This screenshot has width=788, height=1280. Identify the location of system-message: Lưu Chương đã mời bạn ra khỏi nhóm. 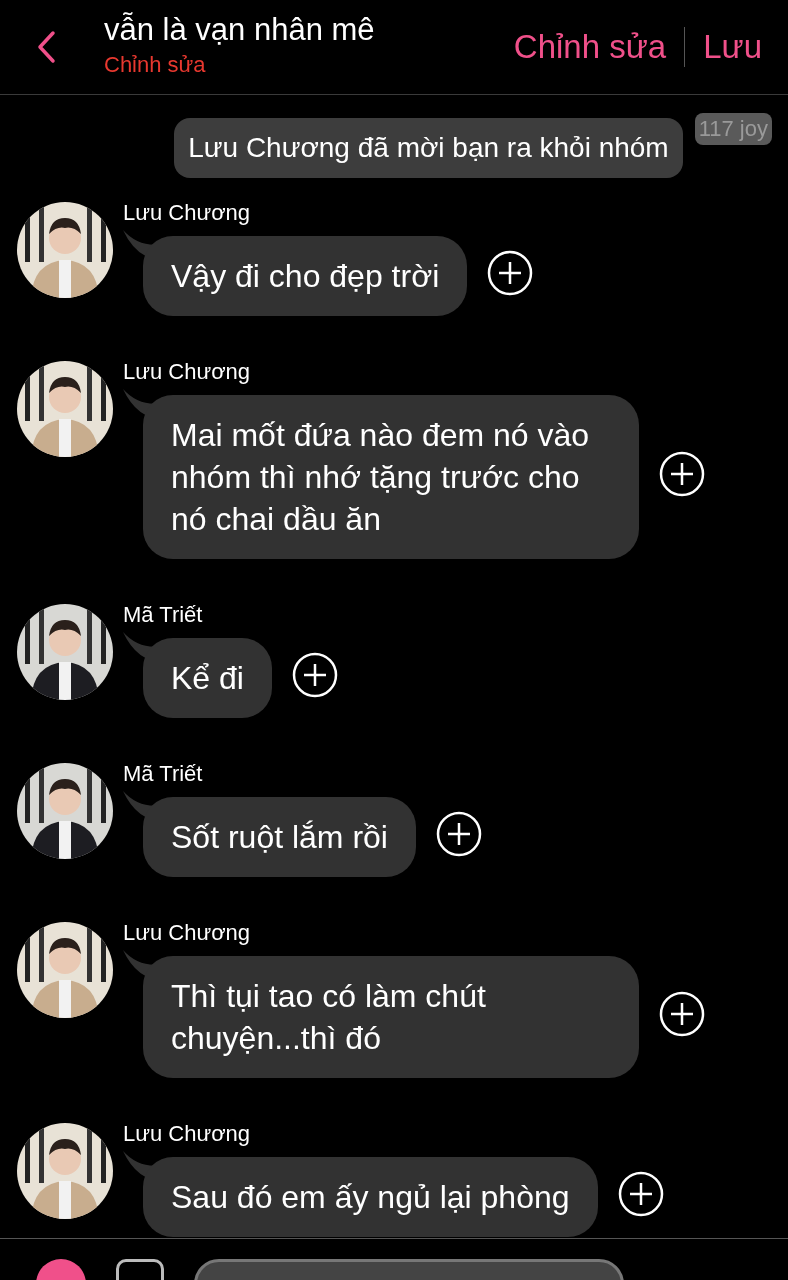
(428, 148).